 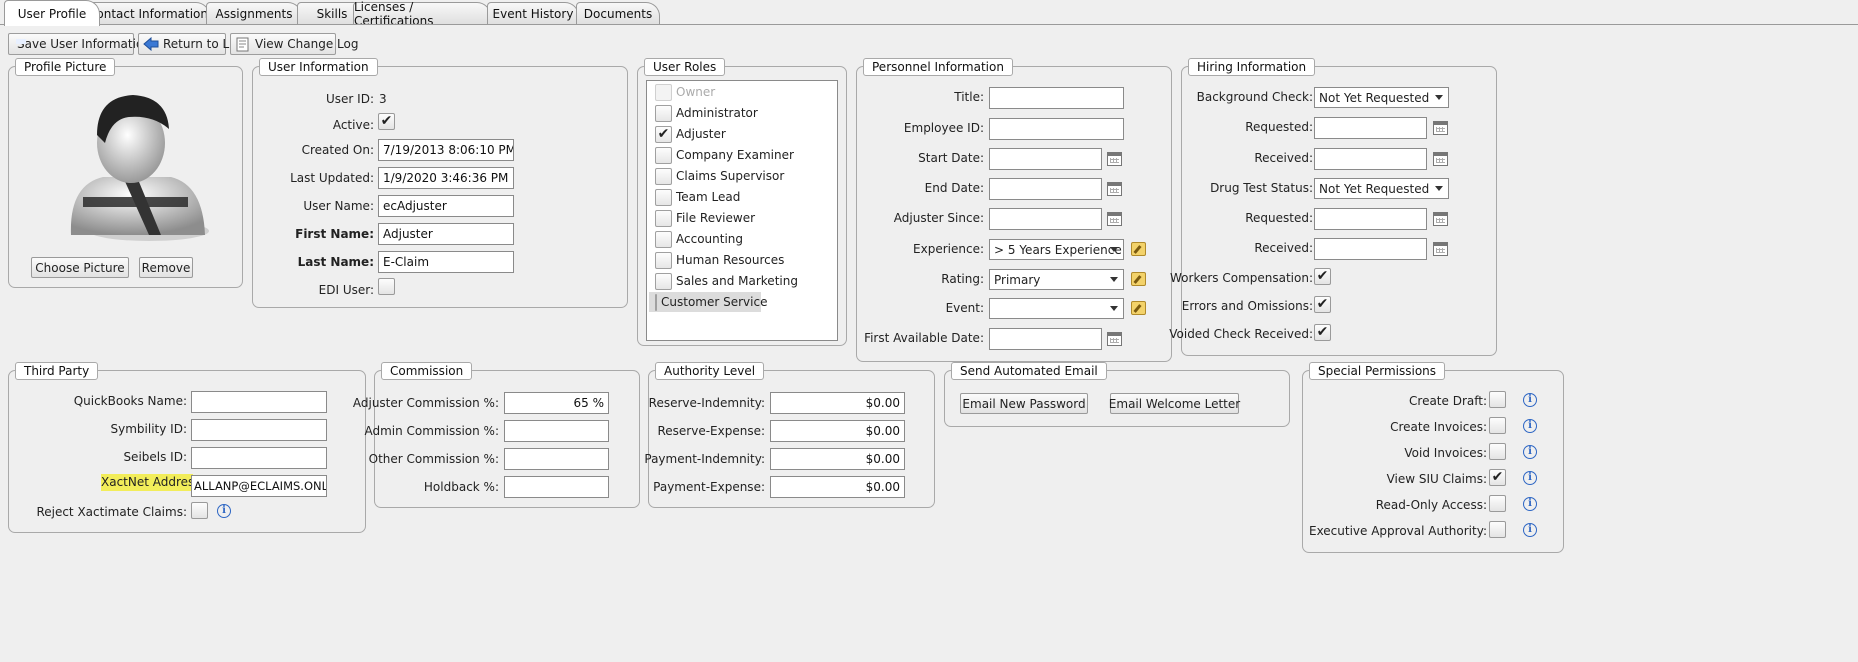 What do you see at coordinates (1370, 219) in the screenshot?
I see `drug-requested-field` at bounding box center [1370, 219].